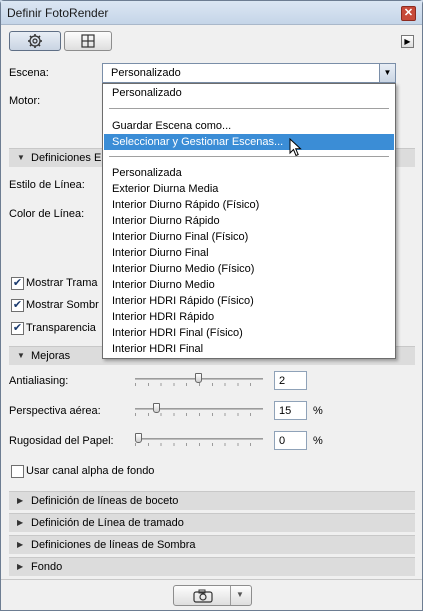 The height and width of the screenshot is (611, 423). What do you see at coordinates (17, 305) in the screenshot?
I see `mostrar-sombra-checkbox: ✔` at bounding box center [17, 305].